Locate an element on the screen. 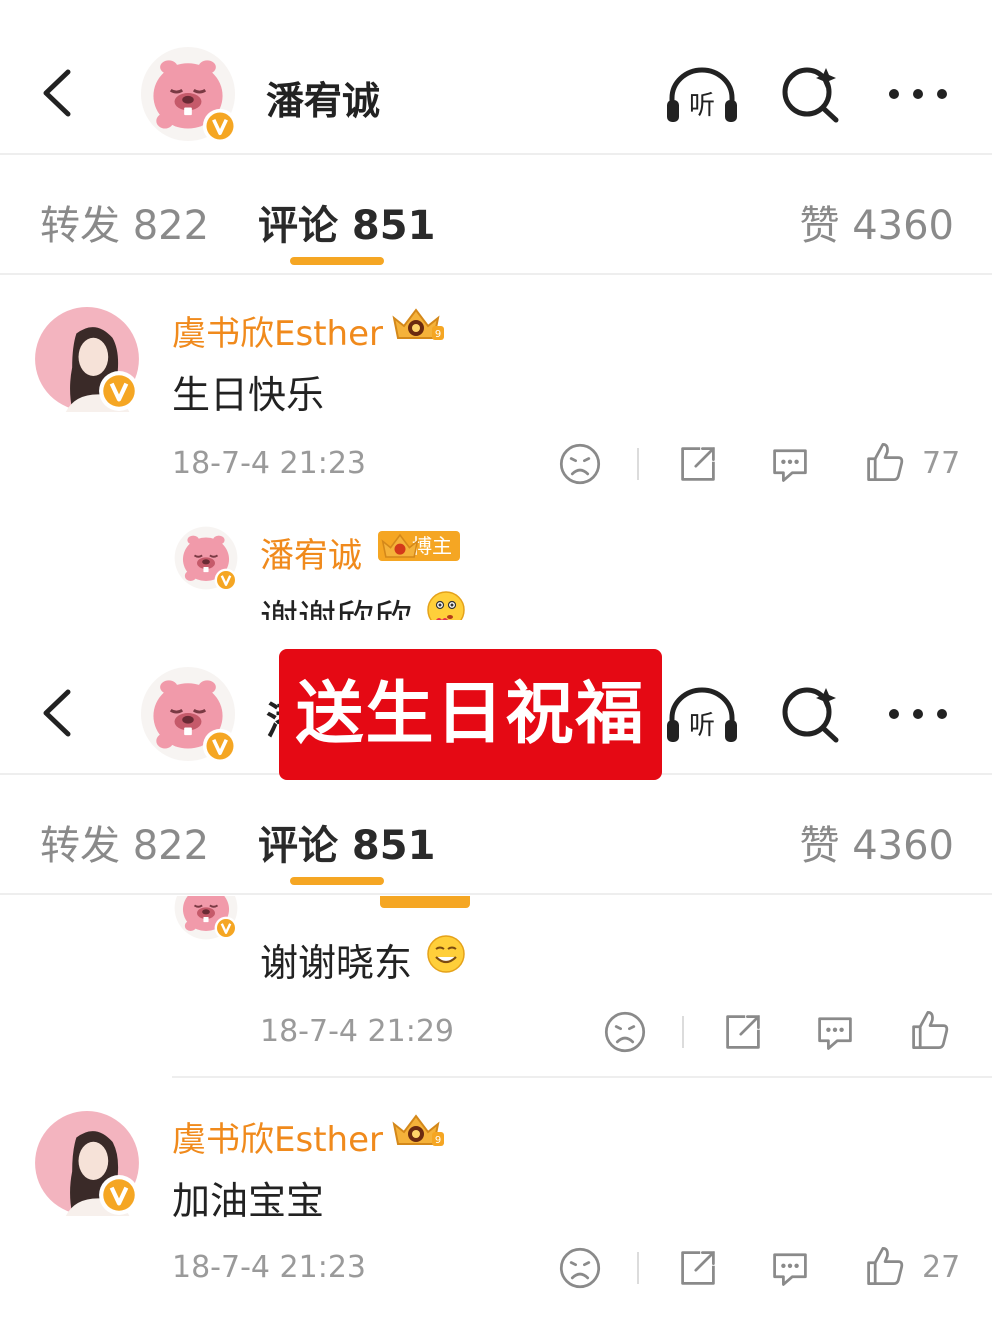 Image resolution: width=992 pixels, height=1323 pixels. like-count: 77 is located at coordinates (941, 463).